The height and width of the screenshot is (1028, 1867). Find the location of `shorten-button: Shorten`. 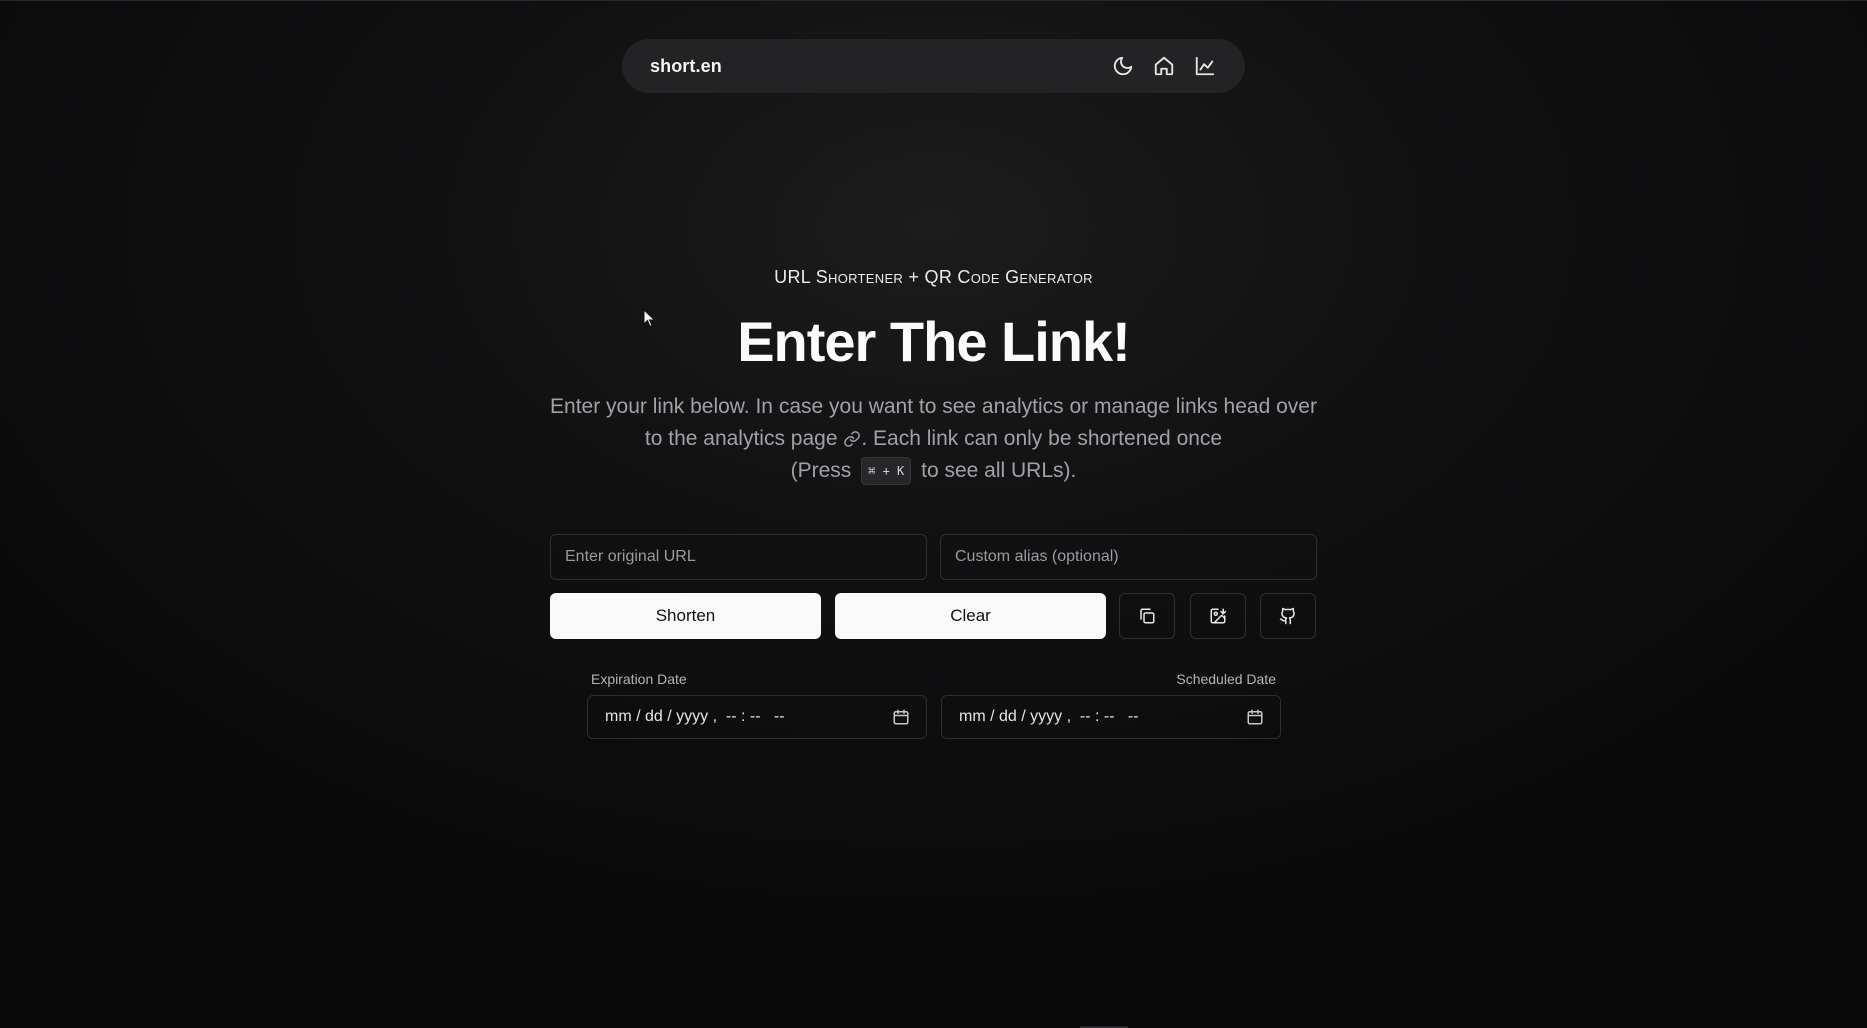

shorten-button: Shorten is located at coordinates (685, 616).